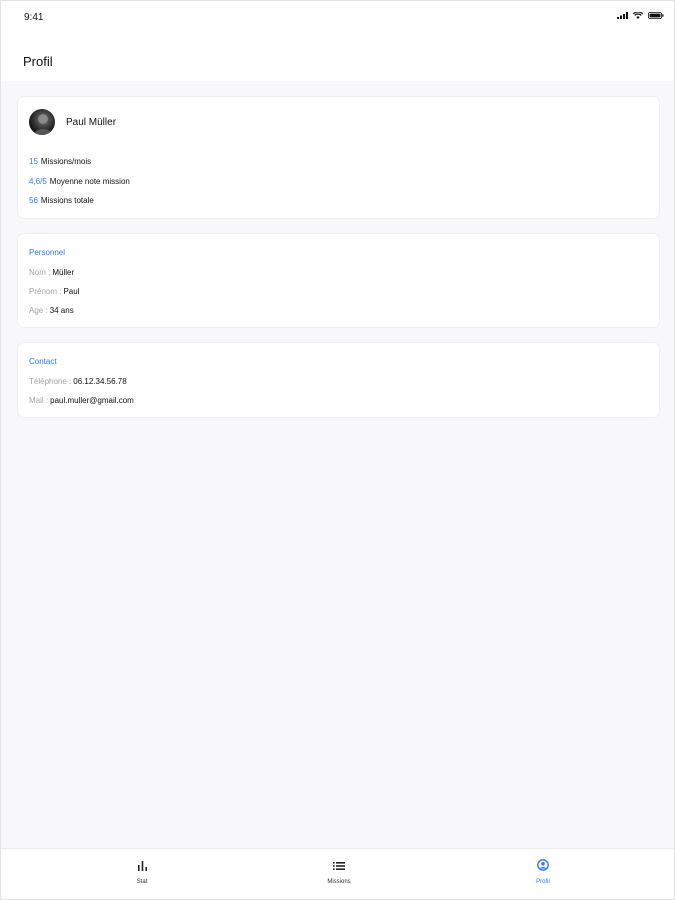 The width and height of the screenshot is (675, 900). Describe the element at coordinates (339, 866) in the screenshot. I see `list-icon` at that location.